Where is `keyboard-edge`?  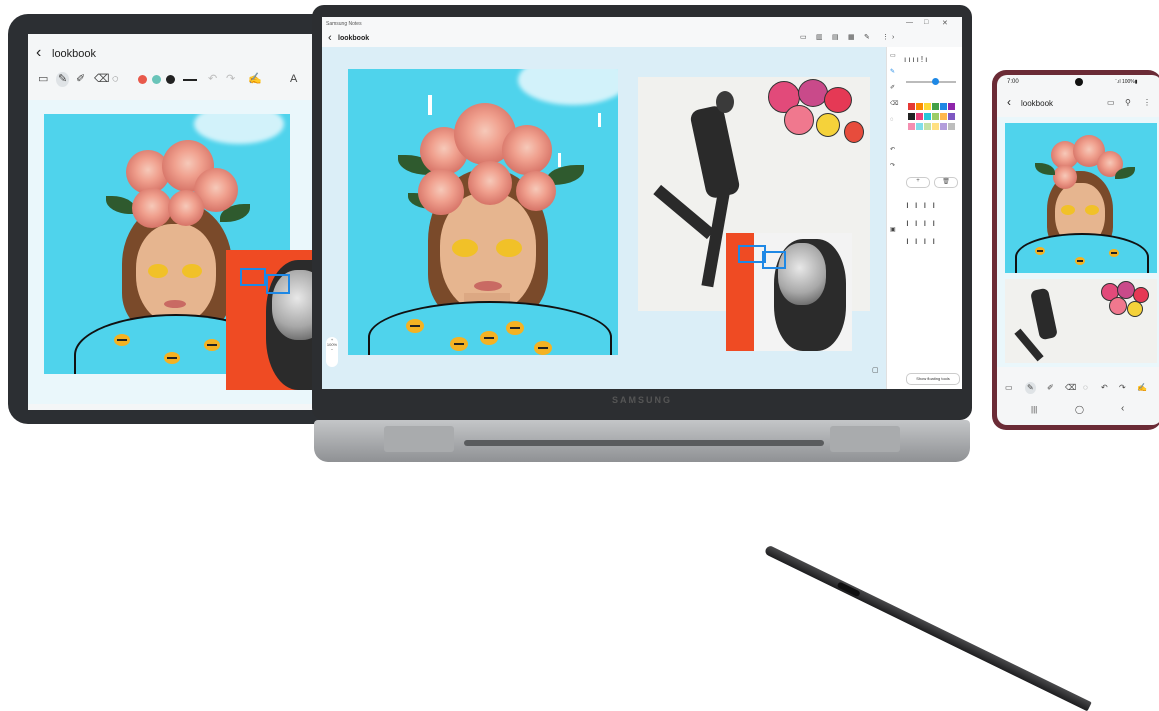
keyboard-edge is located at coordinates (644, 443).